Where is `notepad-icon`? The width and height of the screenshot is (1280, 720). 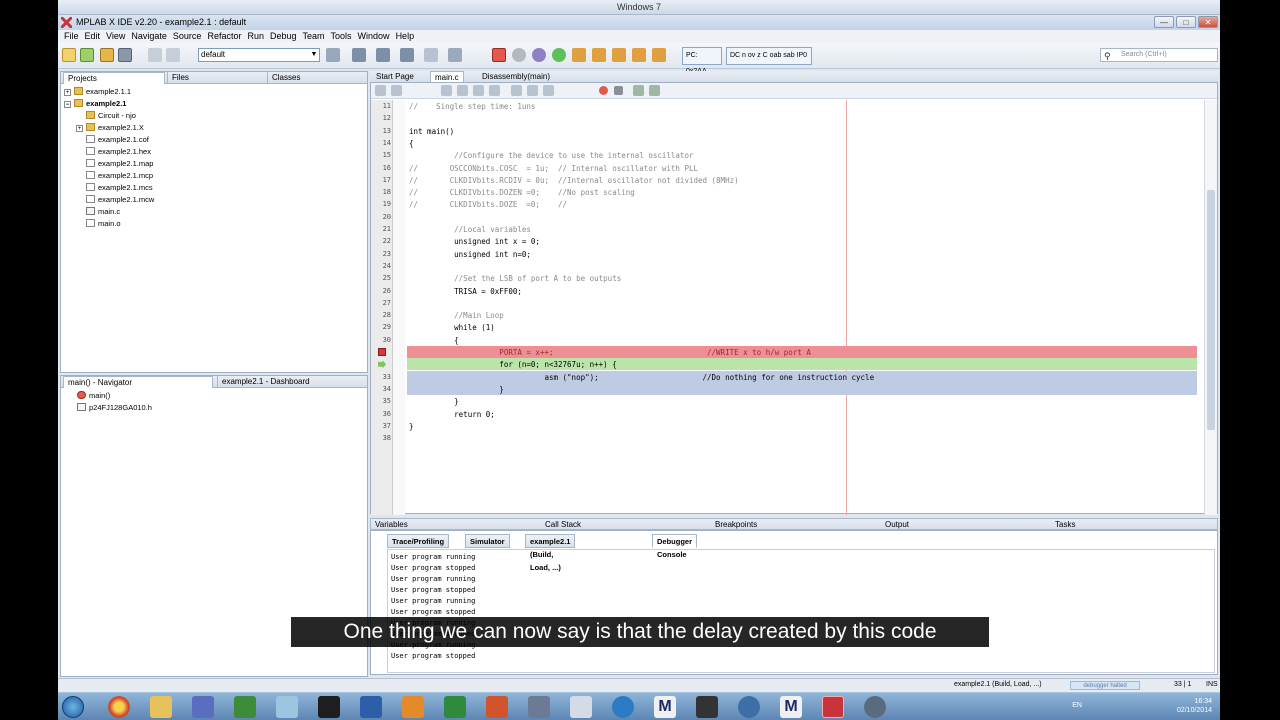
notepad-icon is located at coordinates (287, 707).